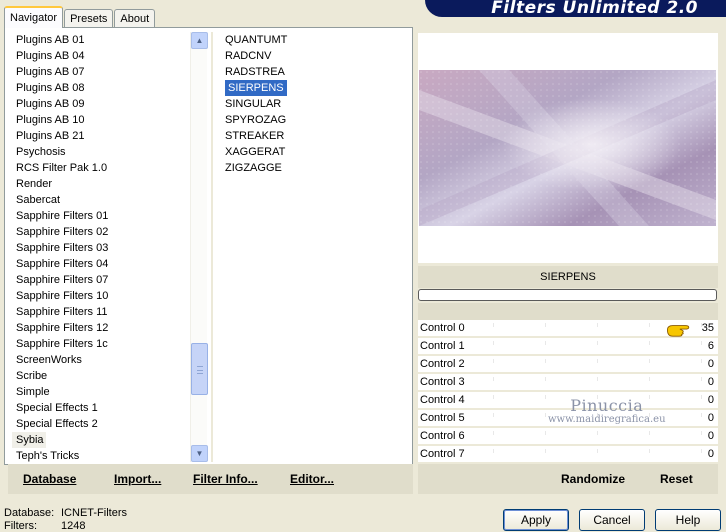 This screenshot has height=532, width=726. Describe the element at coordinates (102, 296) in the screenshot. I see `category-item: Sapphire Filters 10` at that location.